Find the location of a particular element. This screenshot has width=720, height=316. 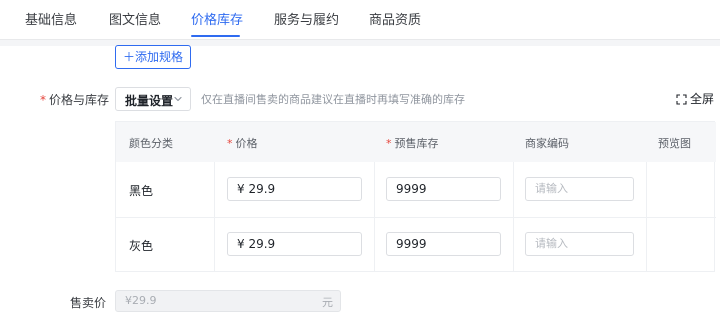

row-color: 黑色 is located at coordinates (141, 191).